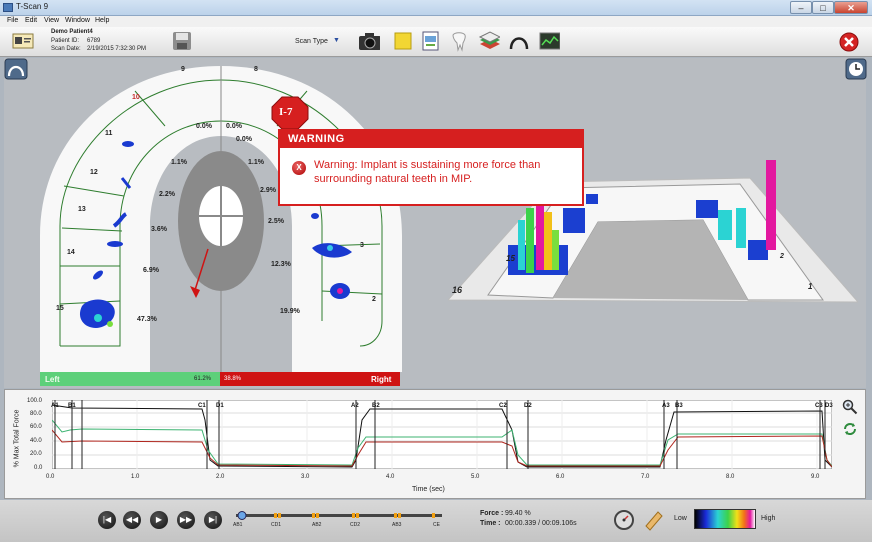 The width and height of the screenshot is (872, 542). I want to click on pct-right-3: 12.3%, so click(281, 264).